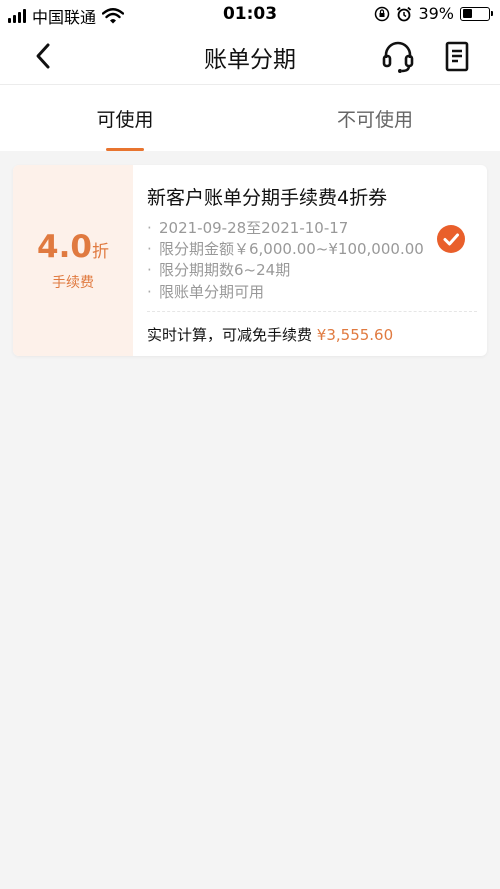  I want to click on coupon-select-checkbox, so click(451, 239).